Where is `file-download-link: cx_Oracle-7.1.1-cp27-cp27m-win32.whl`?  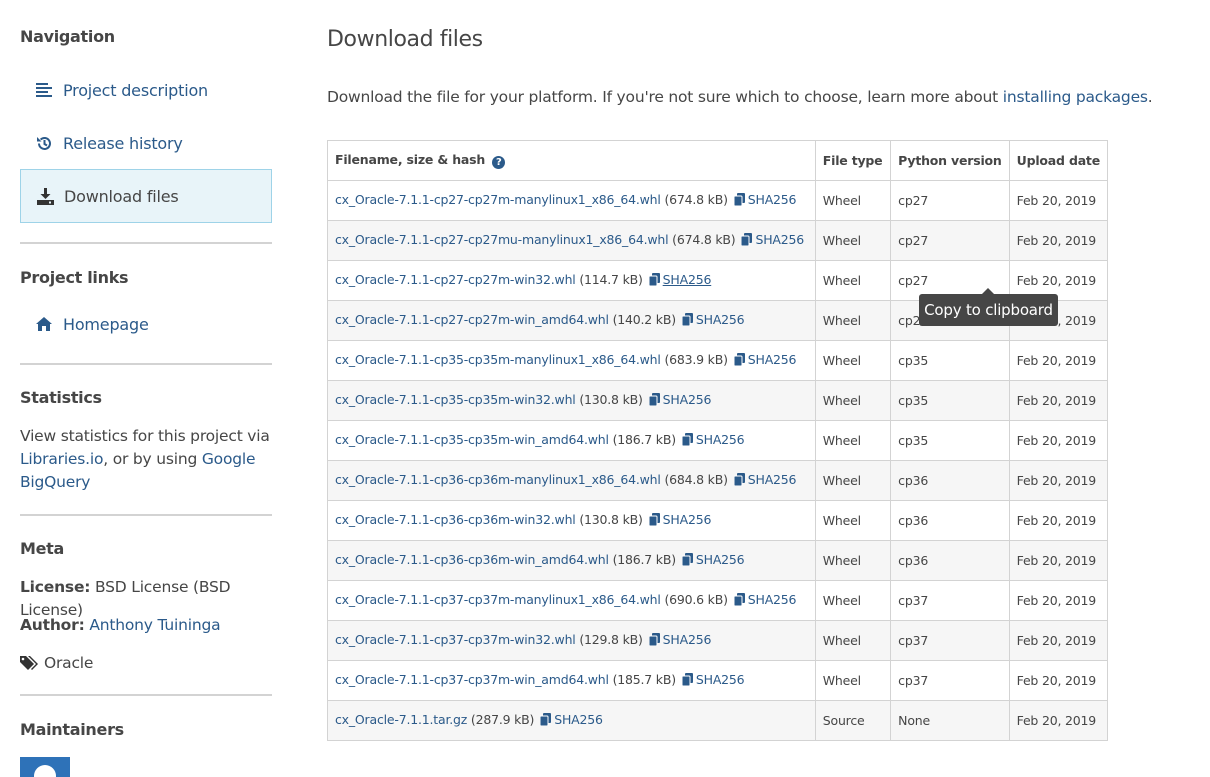 file-download-link: cx_Oracle-7.1.1-cp27-cp27m-win32.whl is located at coordinates (455, 279).